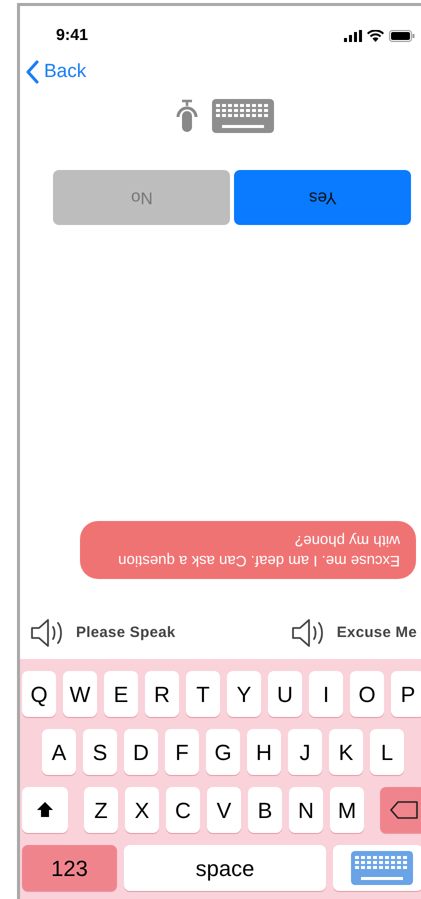 The height and width of the screenshot is (899, 421). I want to click on status-time: 9:41, so click(72, 36).